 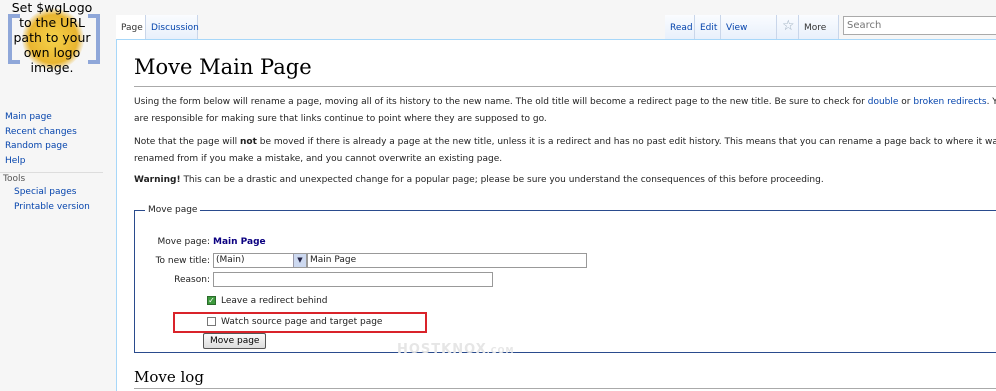 I want to click on logo-text-line: image., so click(x=52, y=67).